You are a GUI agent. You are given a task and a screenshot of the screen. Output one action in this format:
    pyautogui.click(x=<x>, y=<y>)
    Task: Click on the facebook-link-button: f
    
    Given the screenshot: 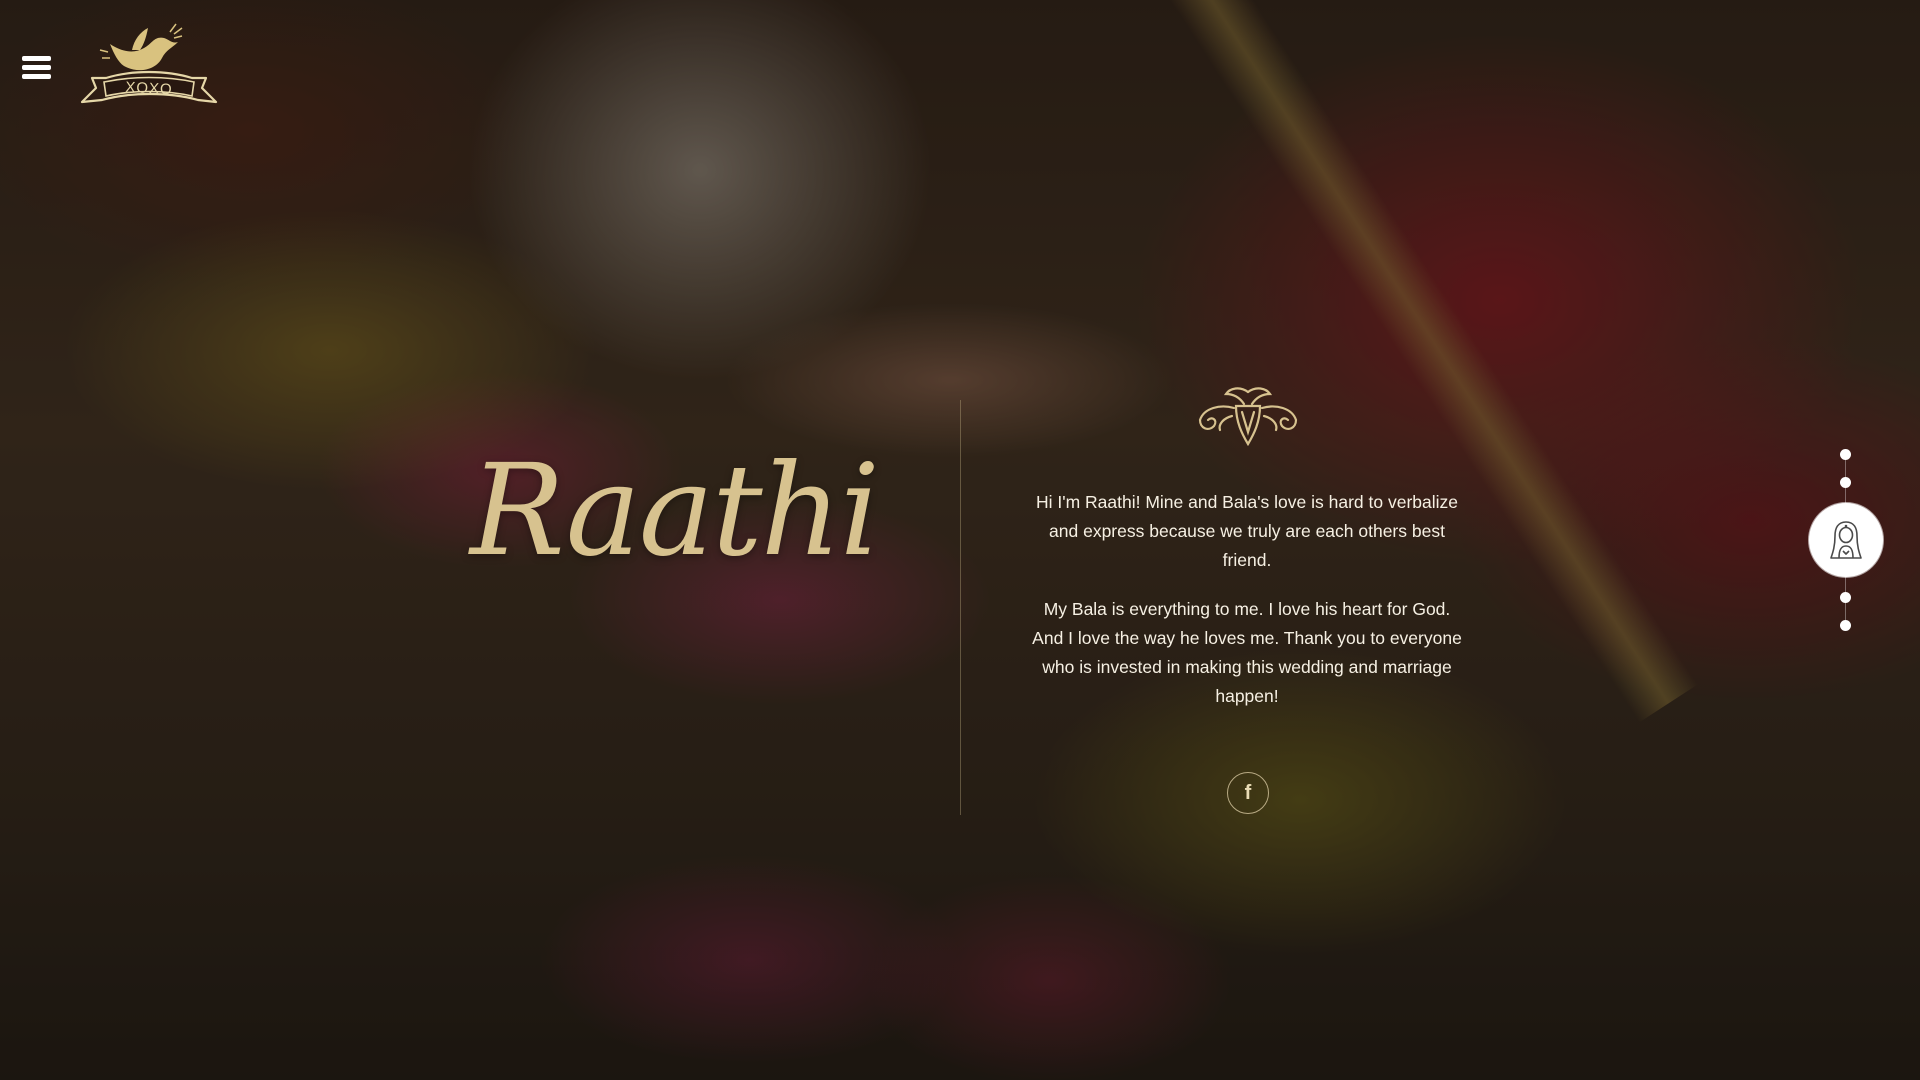 What is the action you would take?
    pyautogui.click(x=1248, y=793)
    